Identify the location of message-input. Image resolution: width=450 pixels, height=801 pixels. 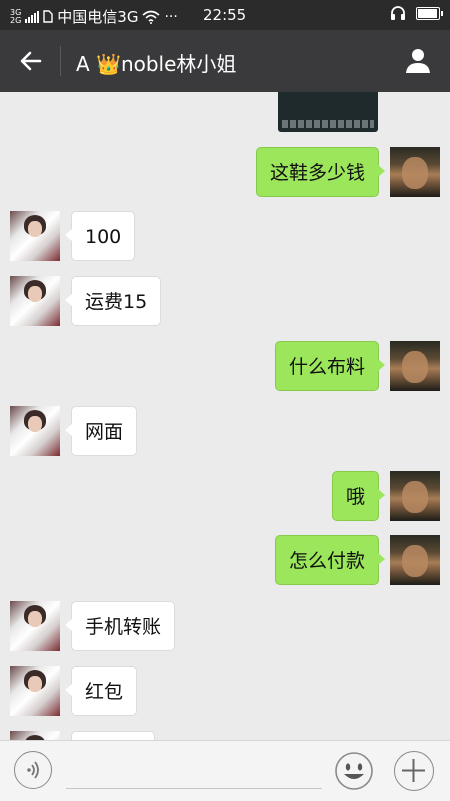
(194, 788).